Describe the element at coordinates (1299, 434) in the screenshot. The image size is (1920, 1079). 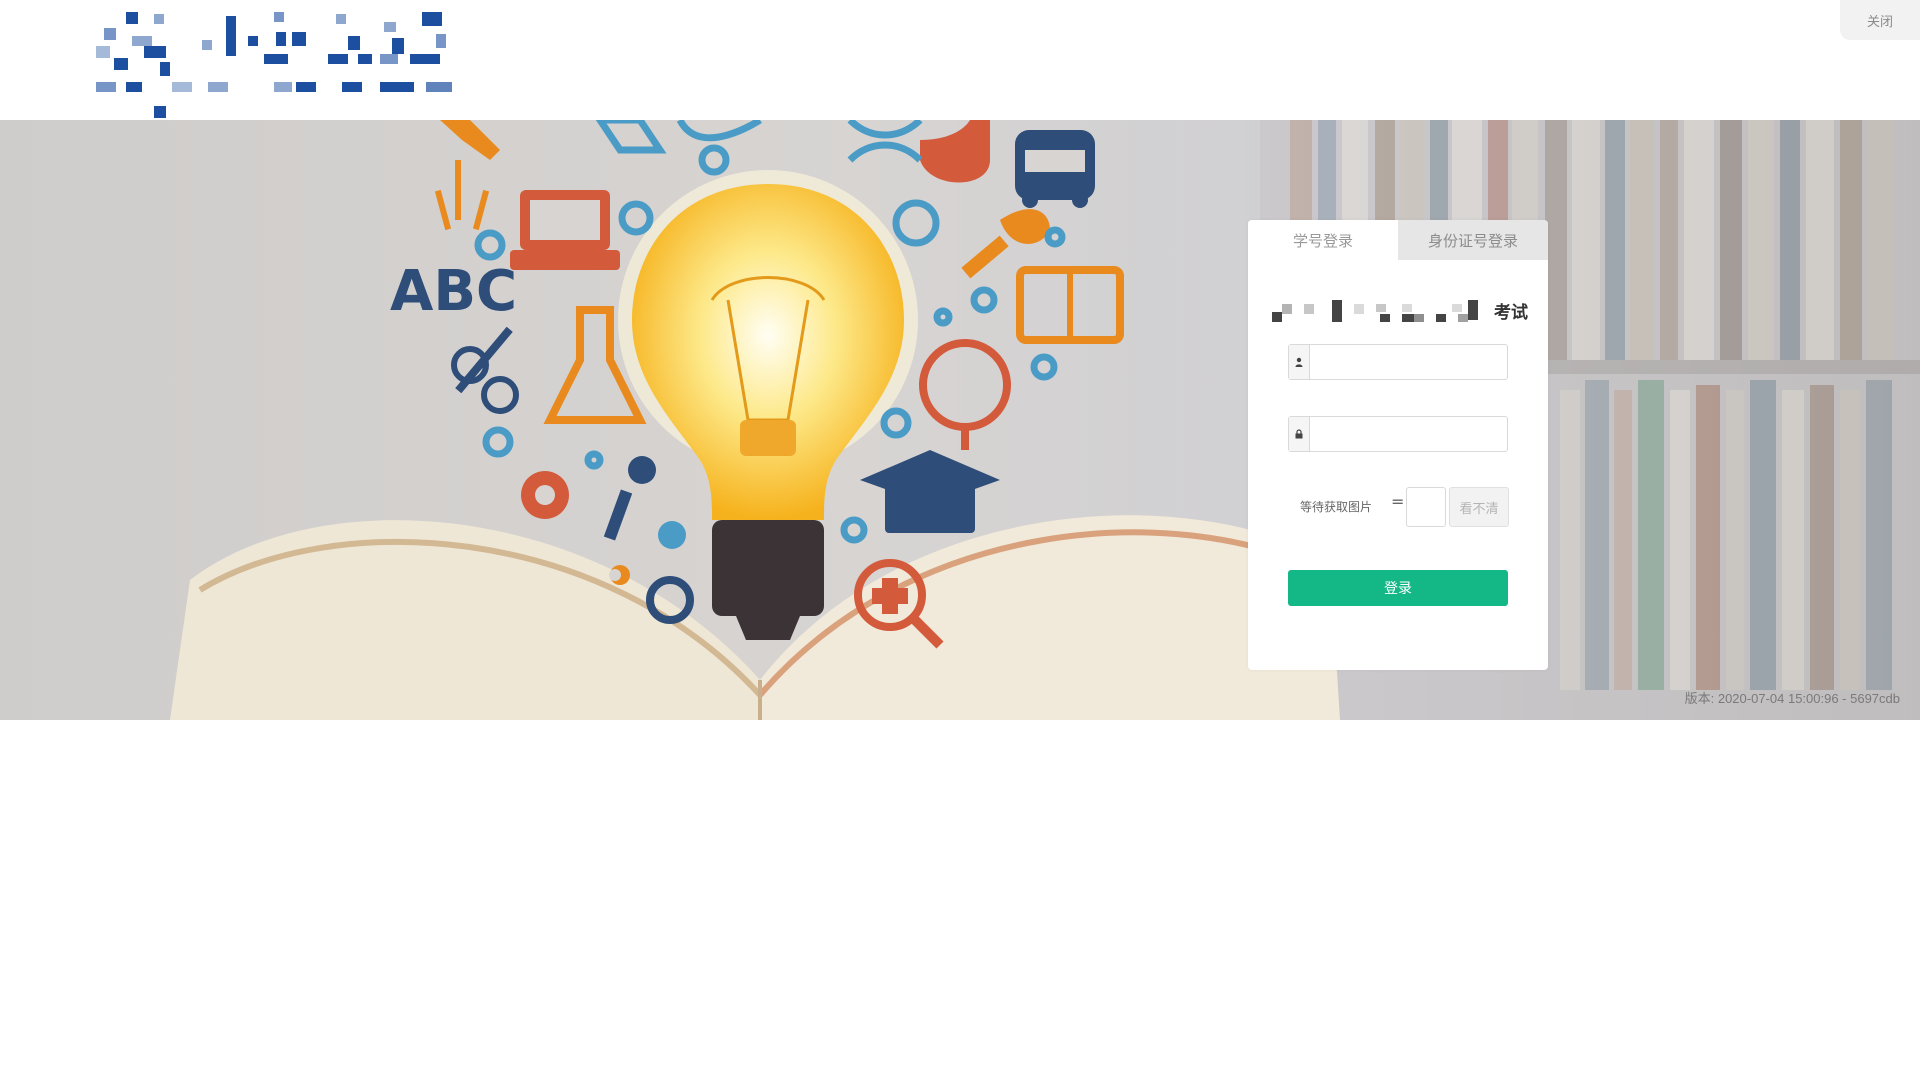
I see `lock-icon` at that location.